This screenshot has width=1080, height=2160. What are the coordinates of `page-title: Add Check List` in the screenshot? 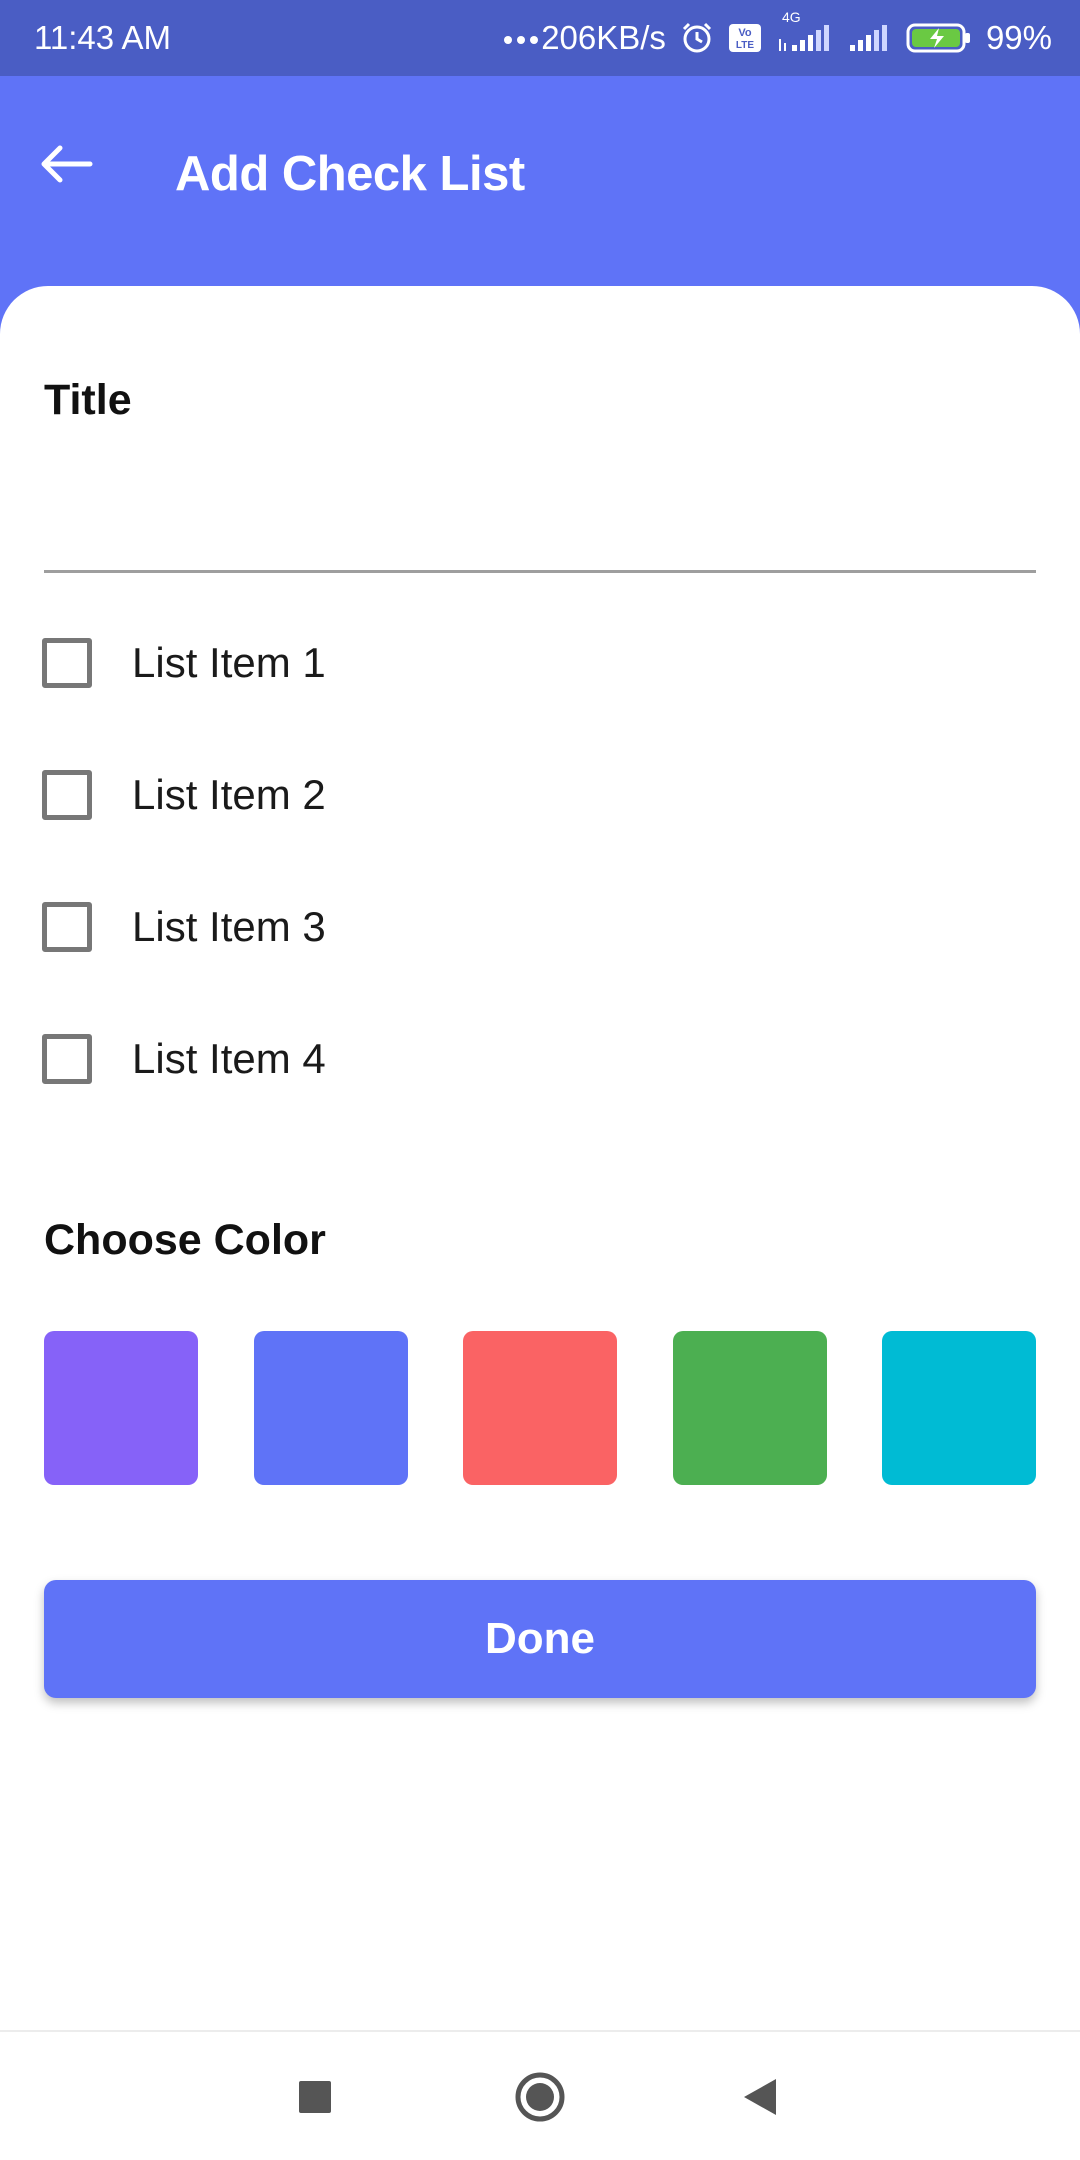 It's located at (350, 174).